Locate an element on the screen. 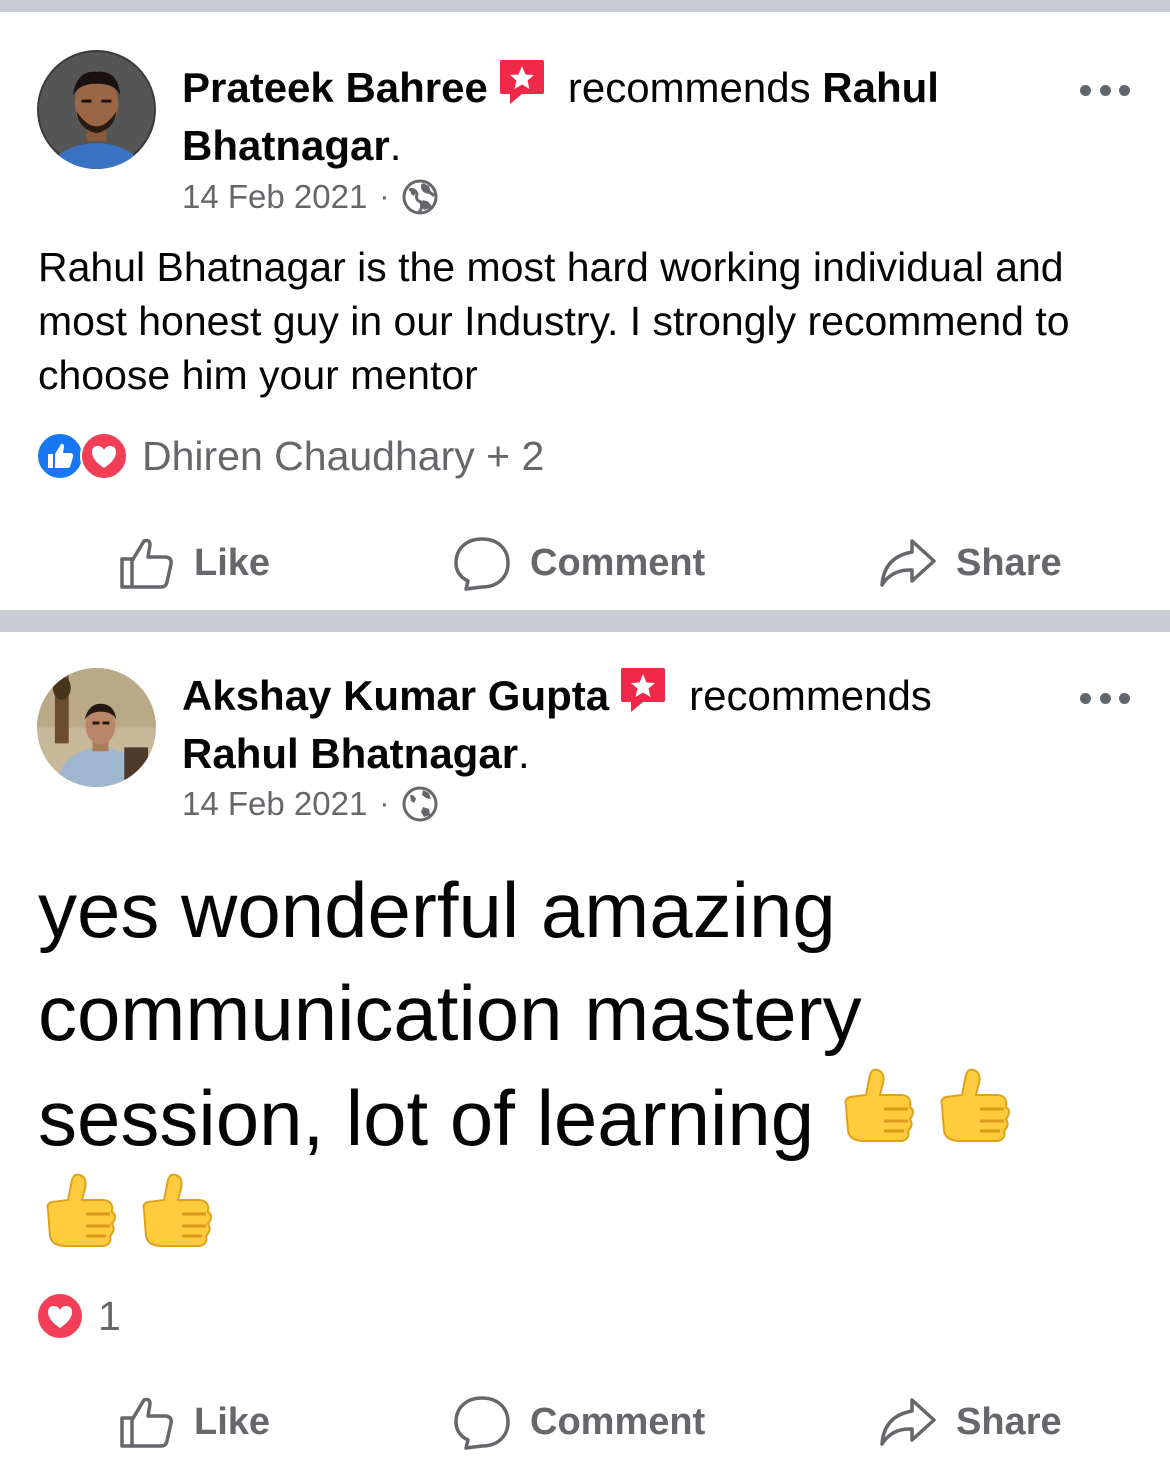 Image resolution: width=1170 pixels, height=1465 pixels. reactions-count: 1 is located at coordinates (109, 1315).